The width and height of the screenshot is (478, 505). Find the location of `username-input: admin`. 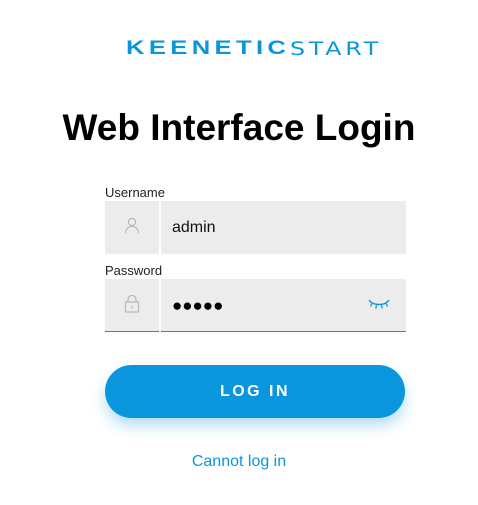

username-input: admin is located at coordinates (283, 227).